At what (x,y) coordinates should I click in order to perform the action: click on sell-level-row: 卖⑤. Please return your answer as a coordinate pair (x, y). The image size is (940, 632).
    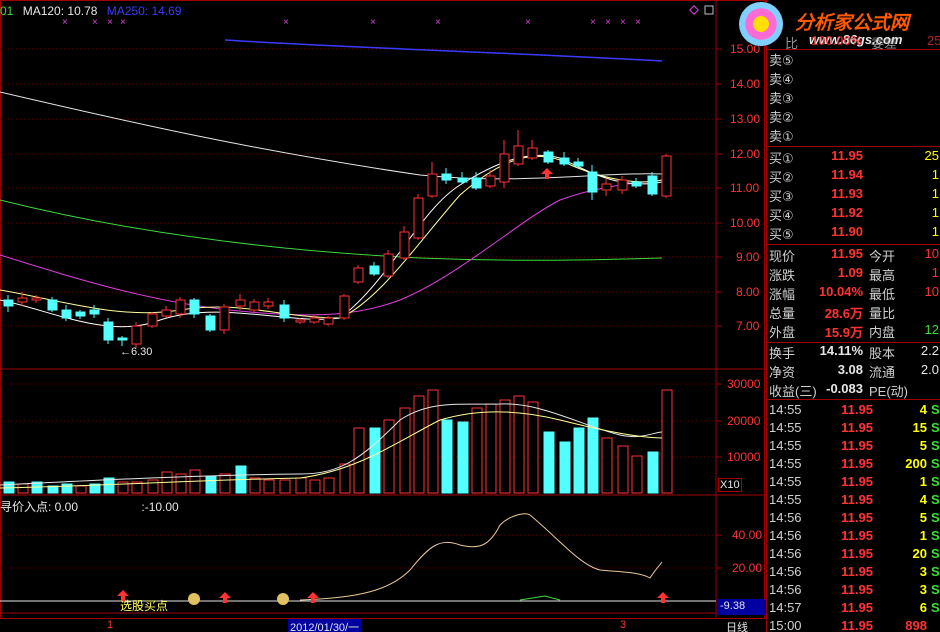
    Looking at the image, I should click on (853, 59).